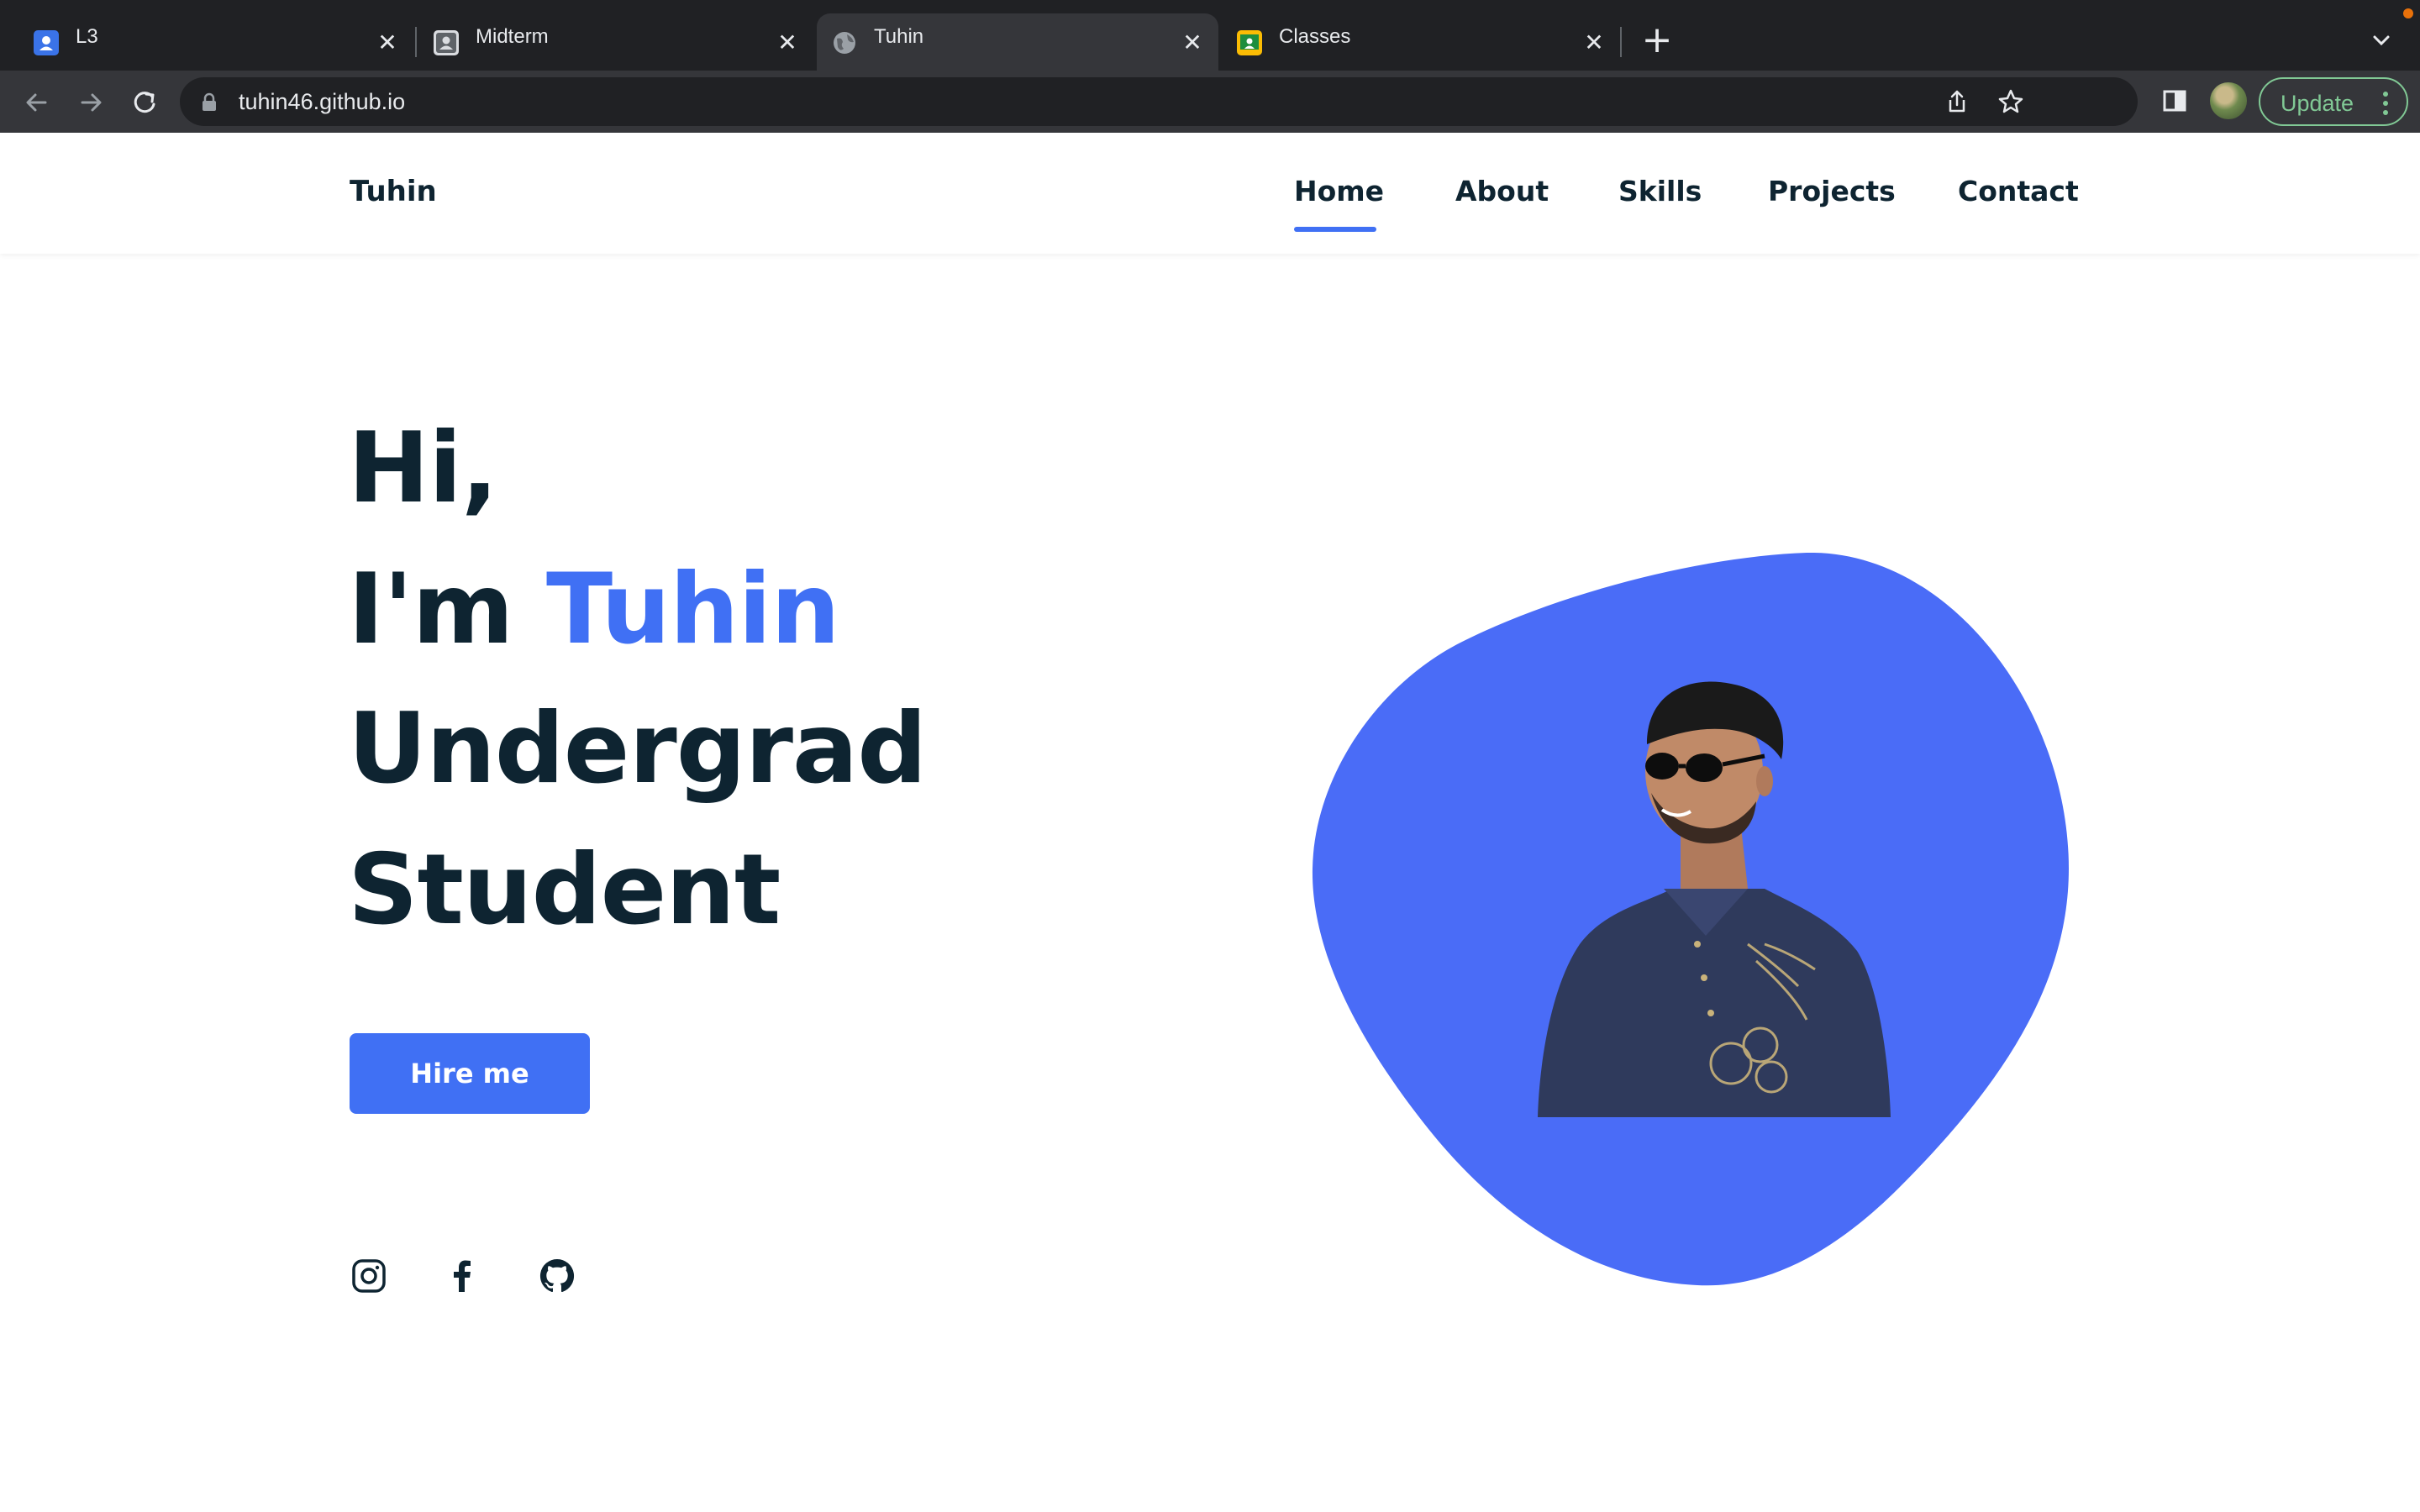  Describe the element at coordinates (1832, 191) in the screenshot. I see `nav-projects: Projects` at that location.